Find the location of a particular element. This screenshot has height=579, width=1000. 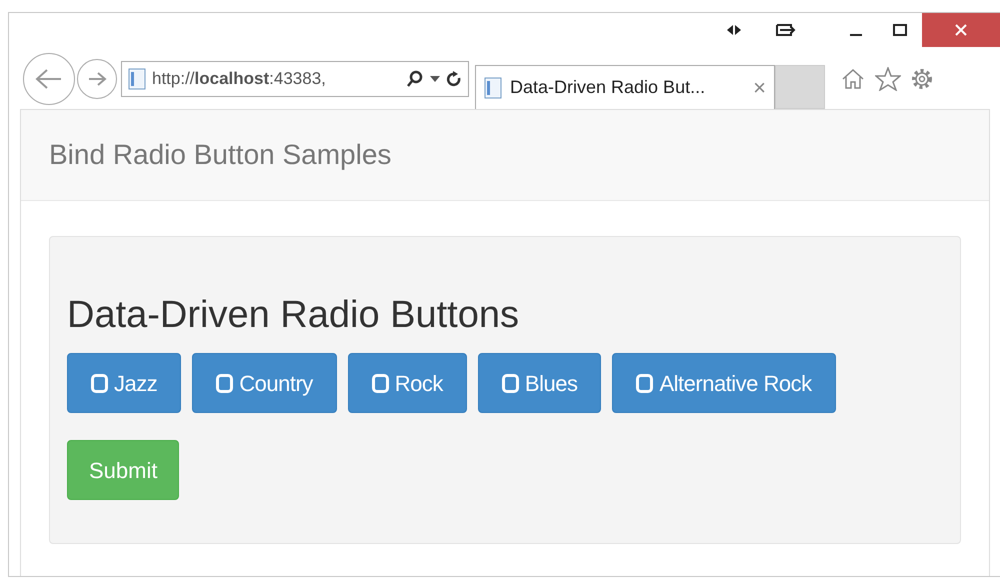

star-icon is located at coordinates (888, 79).